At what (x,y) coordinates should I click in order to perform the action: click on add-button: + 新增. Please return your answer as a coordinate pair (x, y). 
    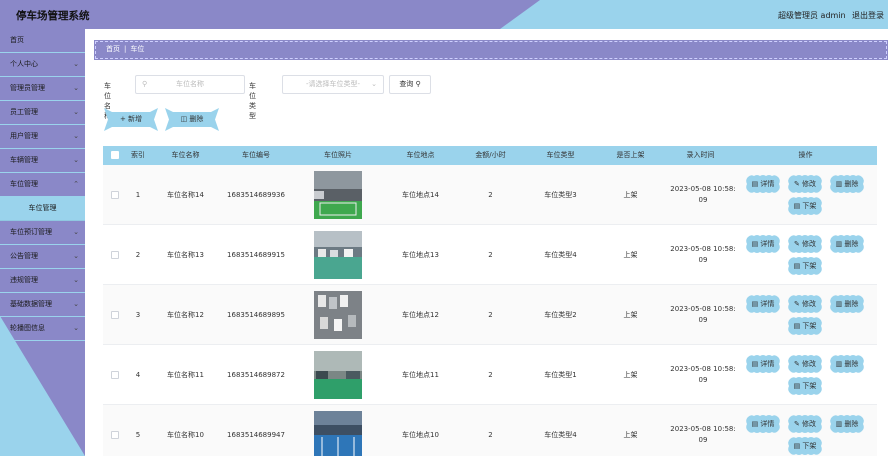
    Looking at the image, I should click on (131, 119).